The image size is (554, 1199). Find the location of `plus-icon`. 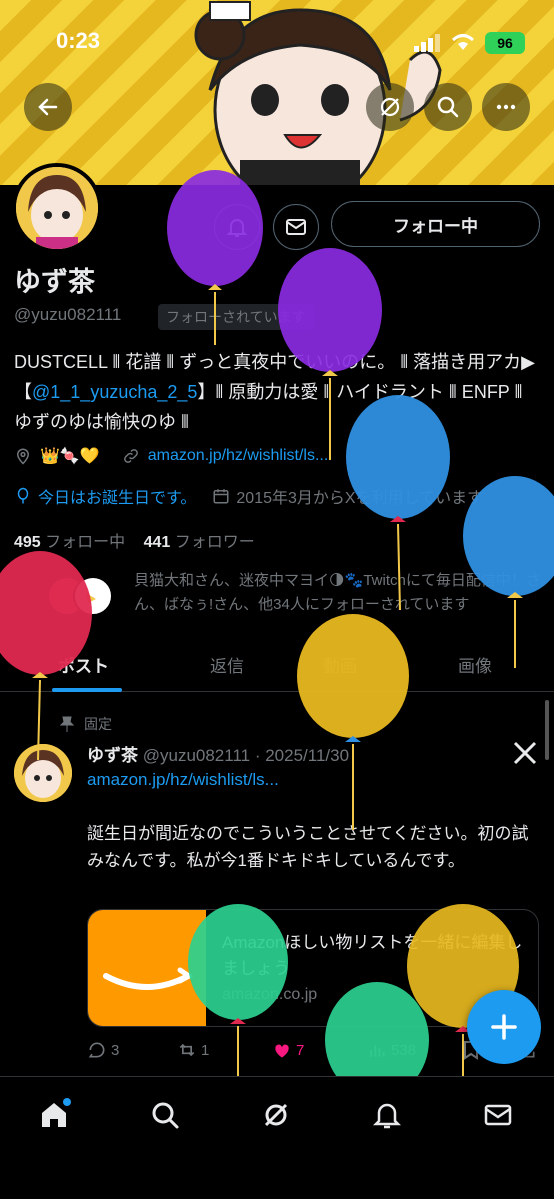

plus-icon is located at coordinates (504, 1027).